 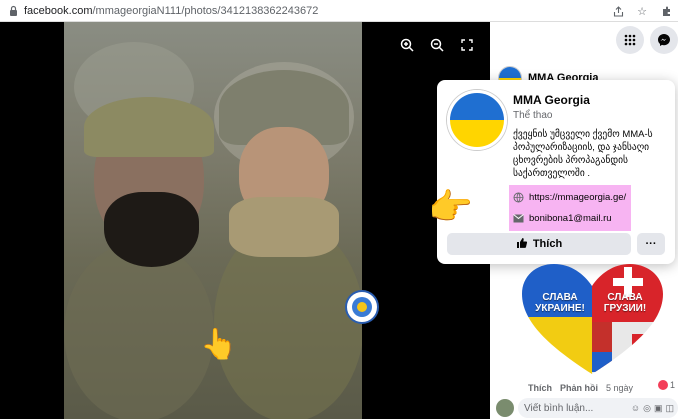 I want to click on more-options-button: ···, so click(x=651, y=244).